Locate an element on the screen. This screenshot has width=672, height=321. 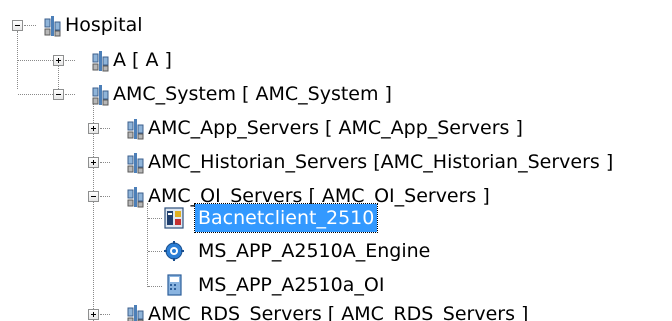
device-icon is located at coordinates (174, 218).